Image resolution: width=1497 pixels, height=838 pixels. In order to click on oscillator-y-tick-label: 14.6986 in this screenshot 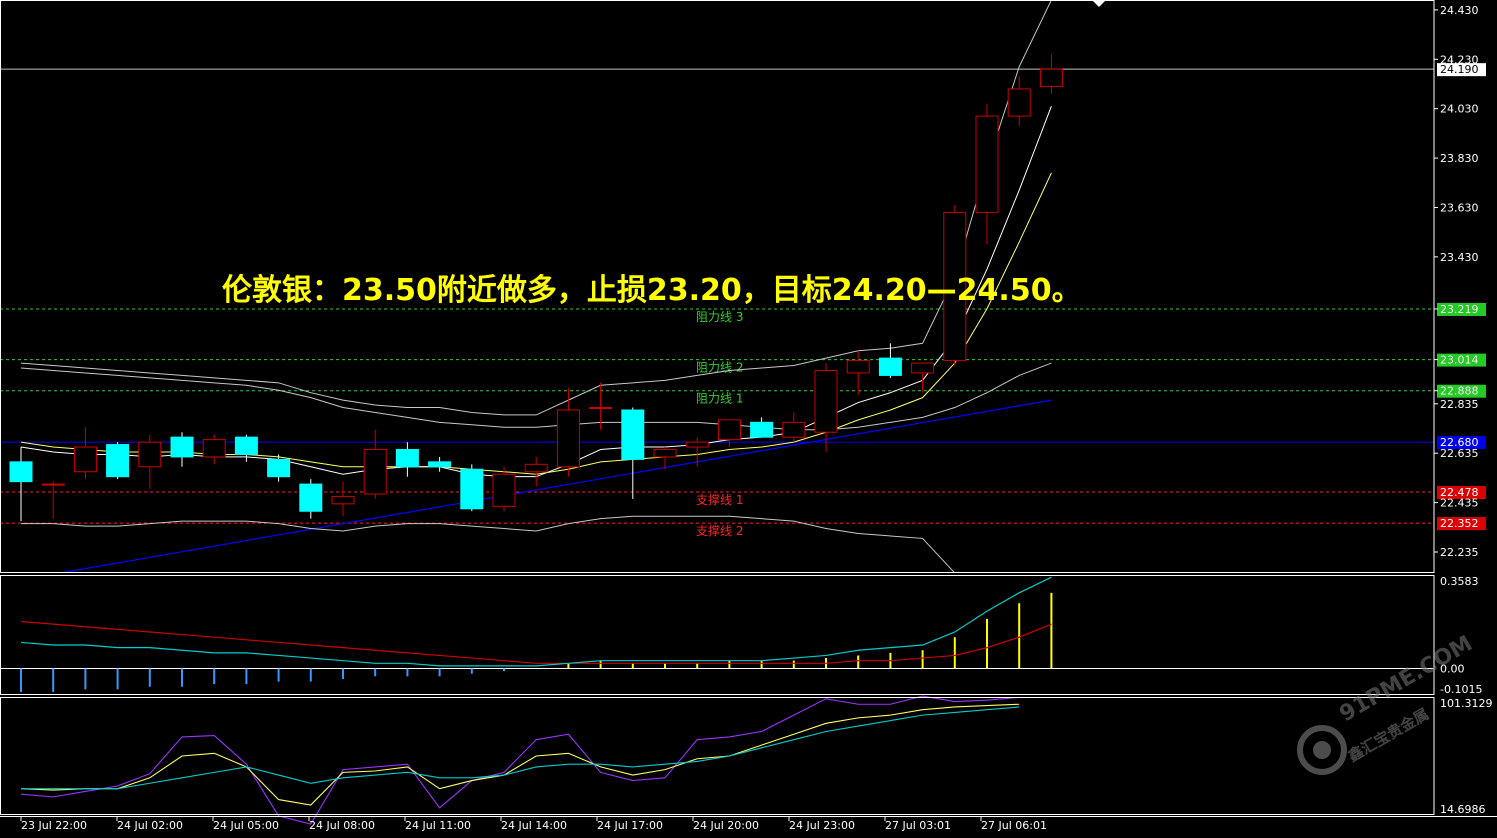, I will do `click(1463, 809)`.